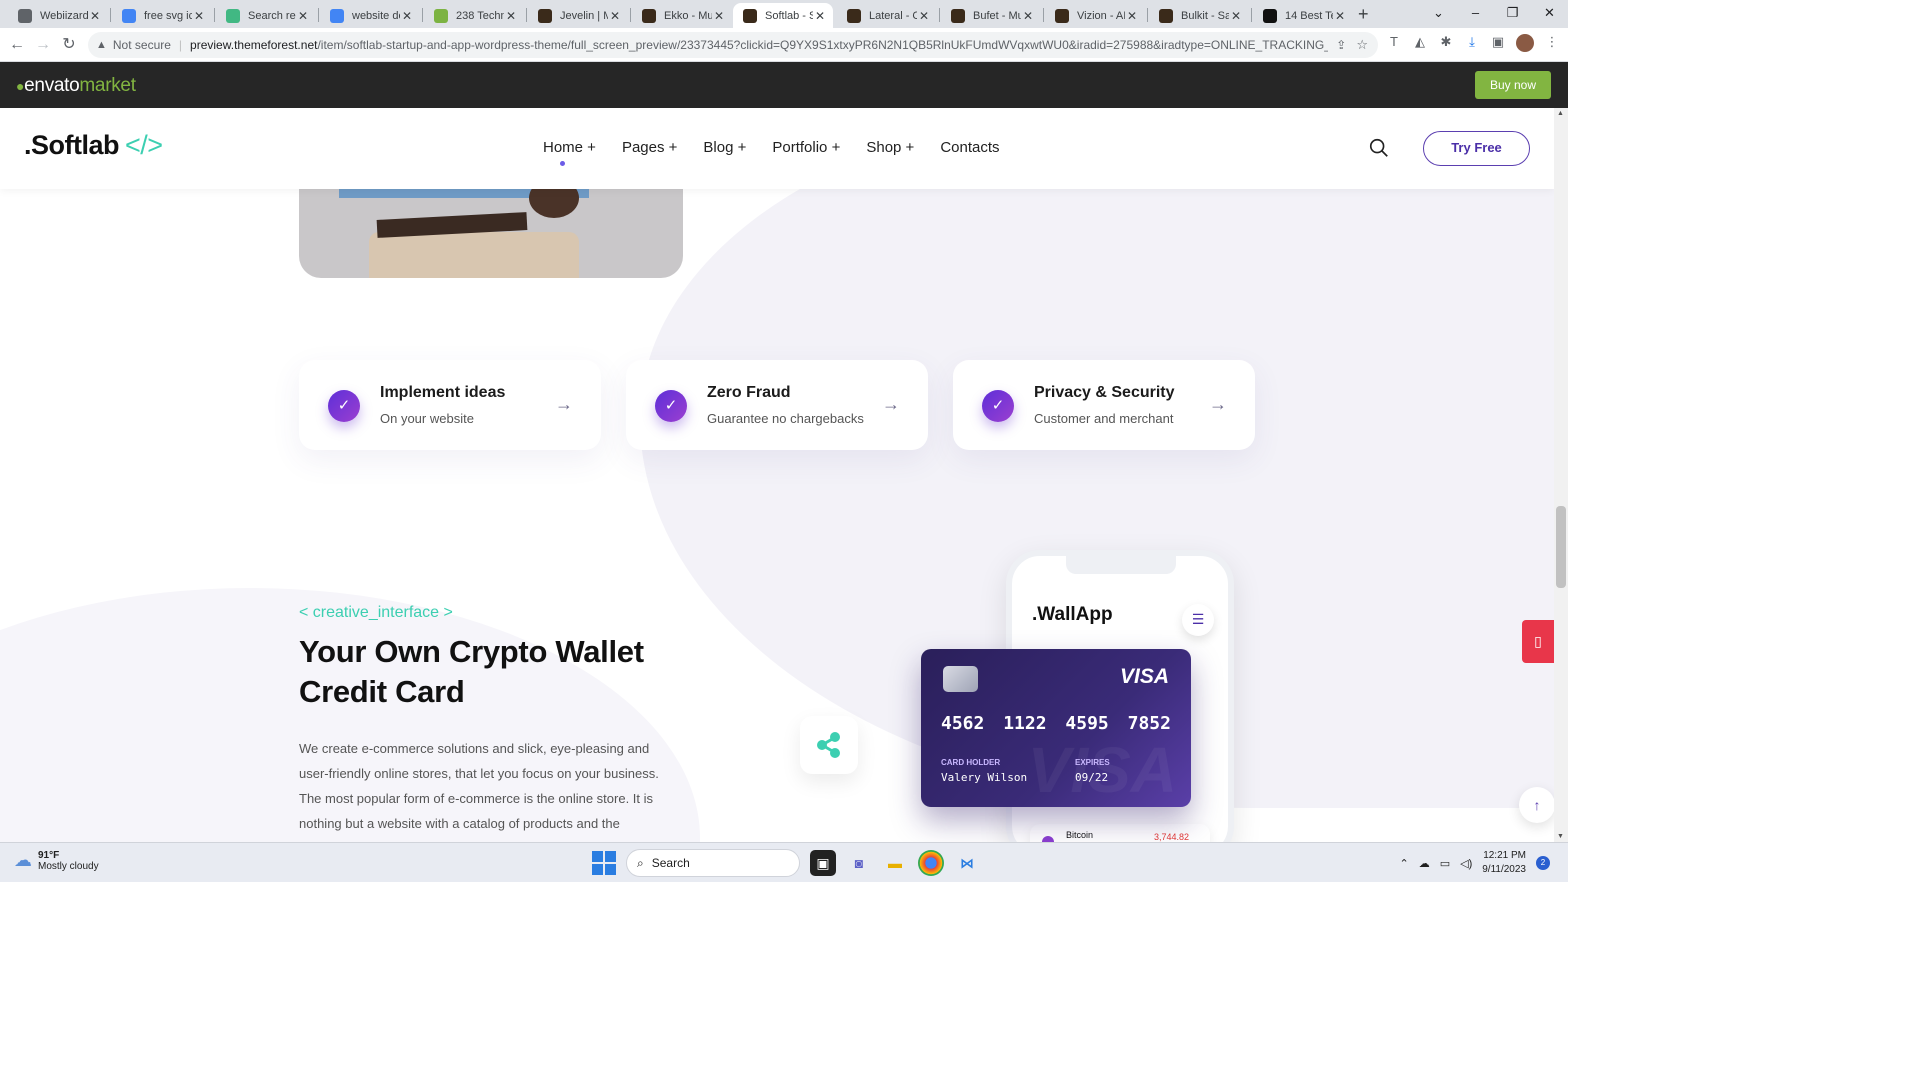 The height and width of the screenshot is (1080, 1920). Describe the element at coordinates (859, 863) in the screenshot. I see `teams-chat-icon: ◙` at that location.